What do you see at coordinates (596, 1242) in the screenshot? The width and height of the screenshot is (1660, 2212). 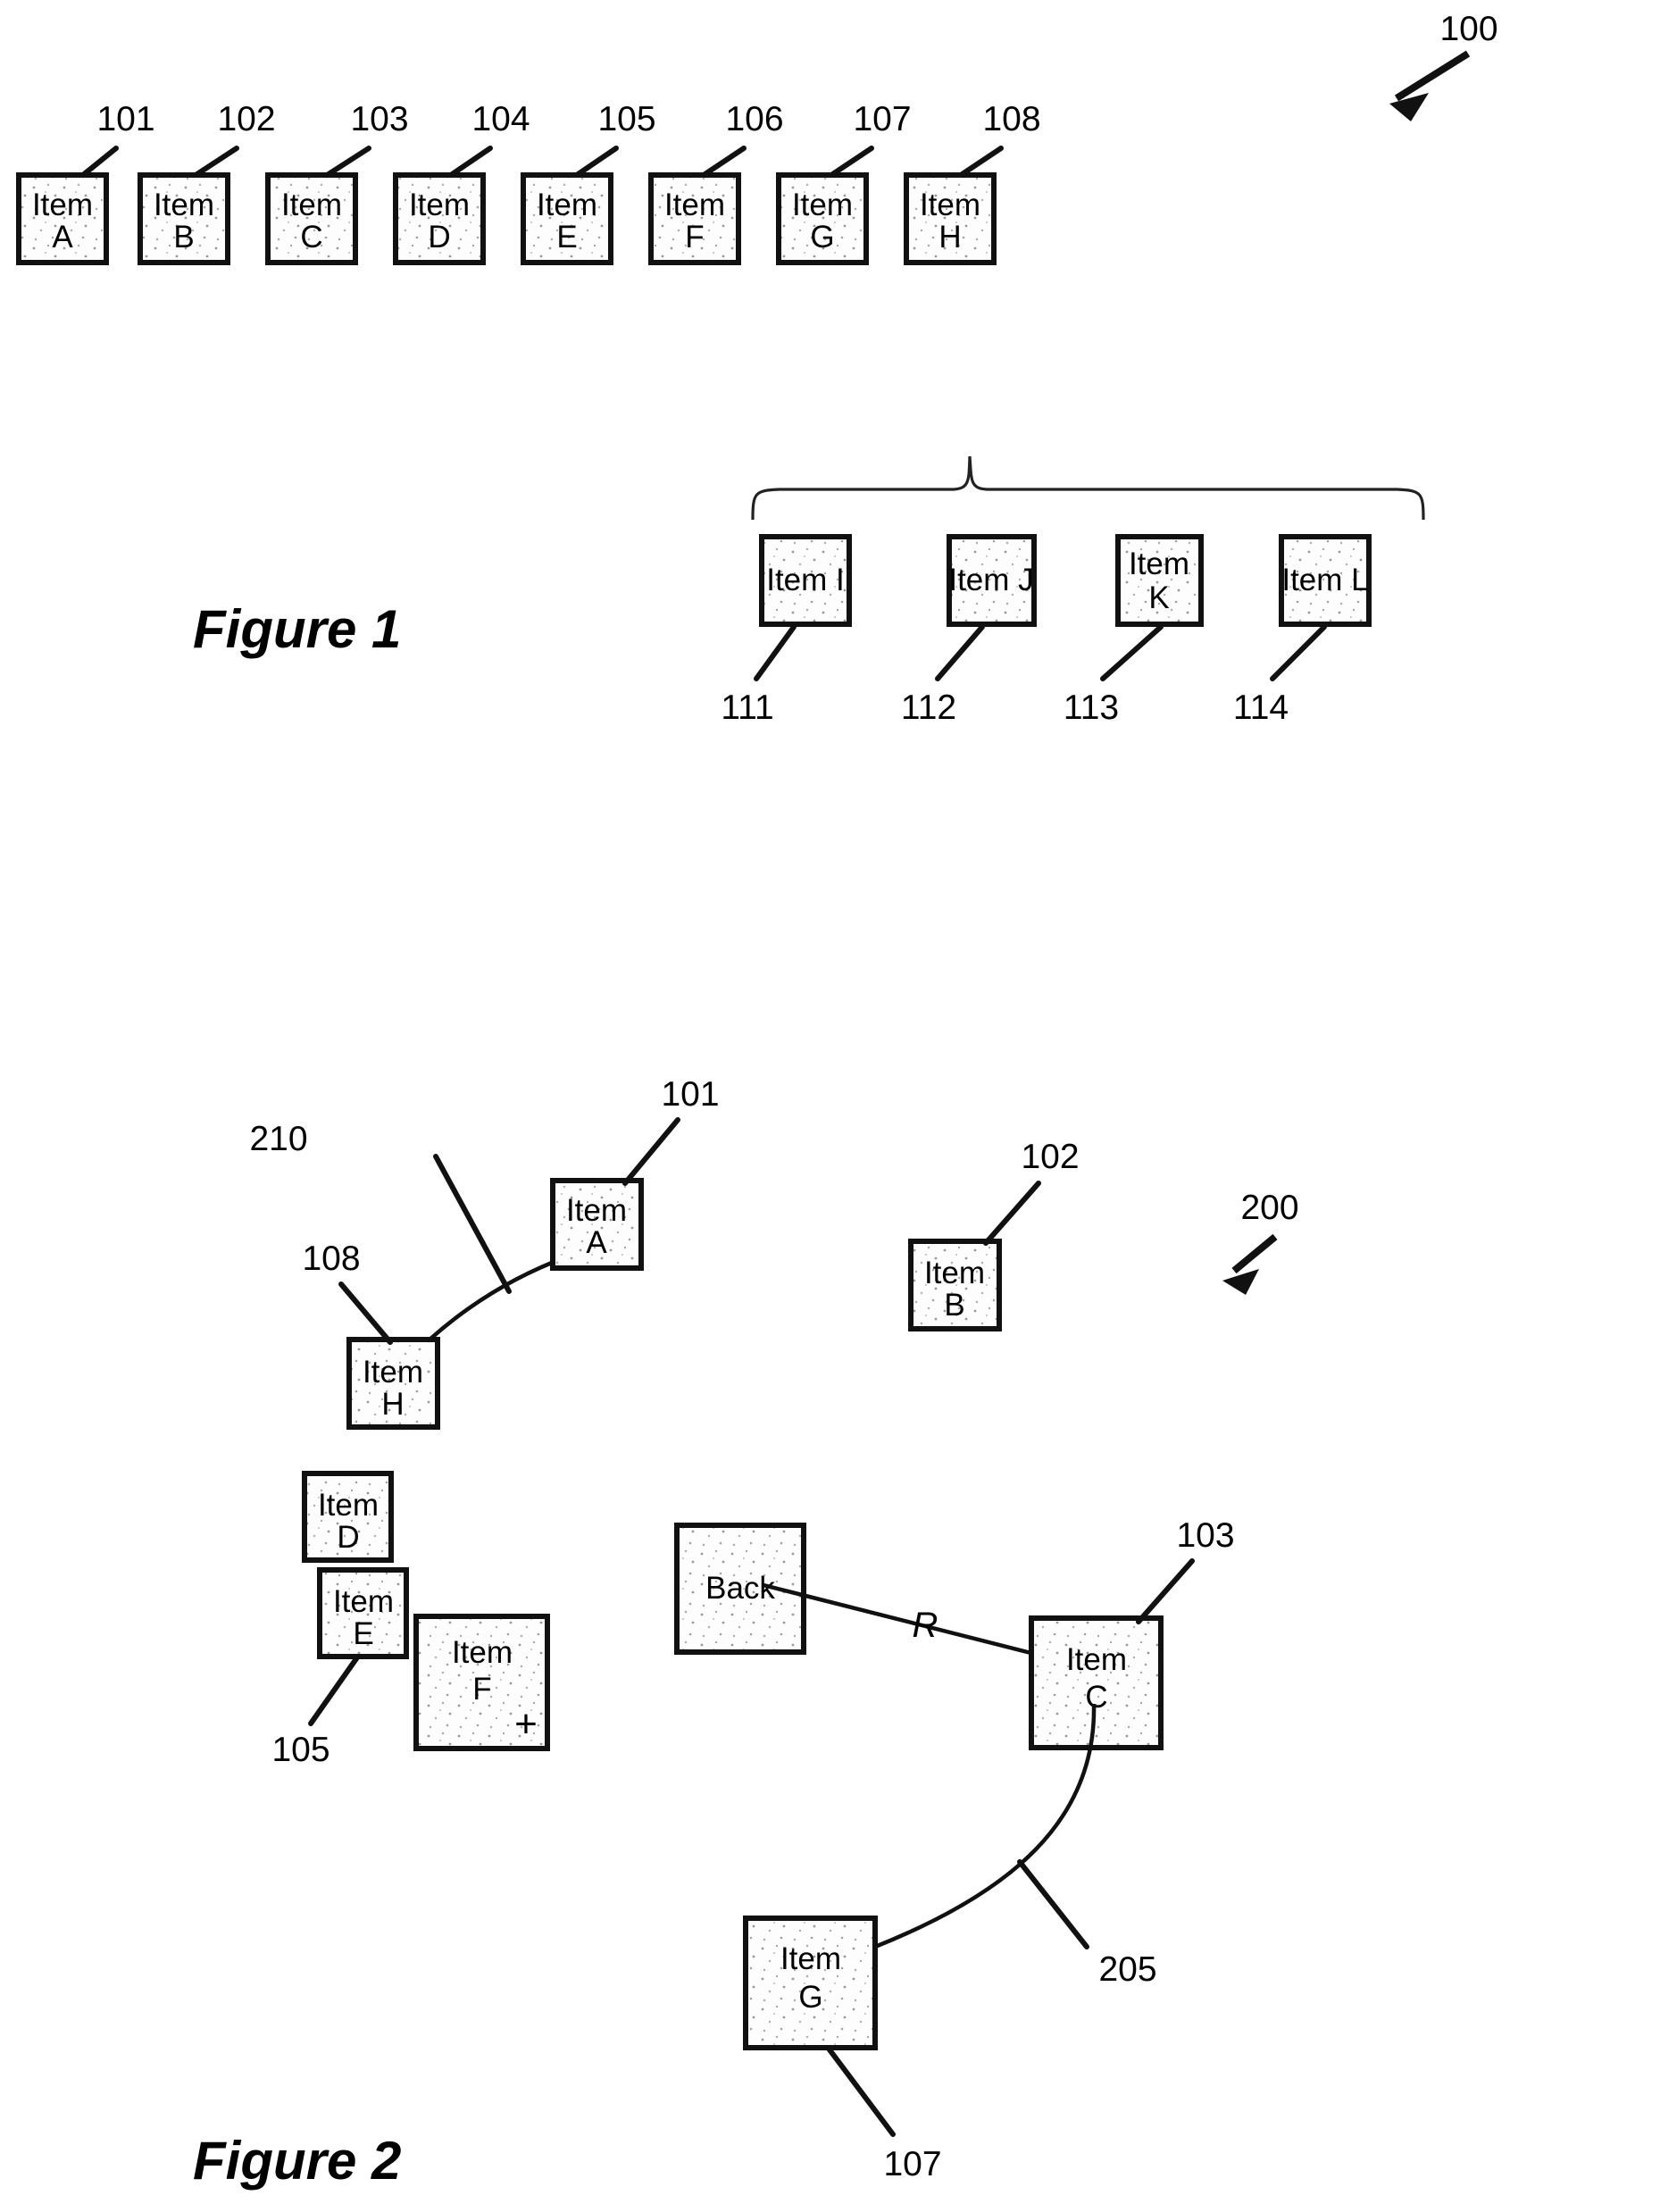 I see `fig2-item-a-line2: A` at bounding box center [596, 1242].